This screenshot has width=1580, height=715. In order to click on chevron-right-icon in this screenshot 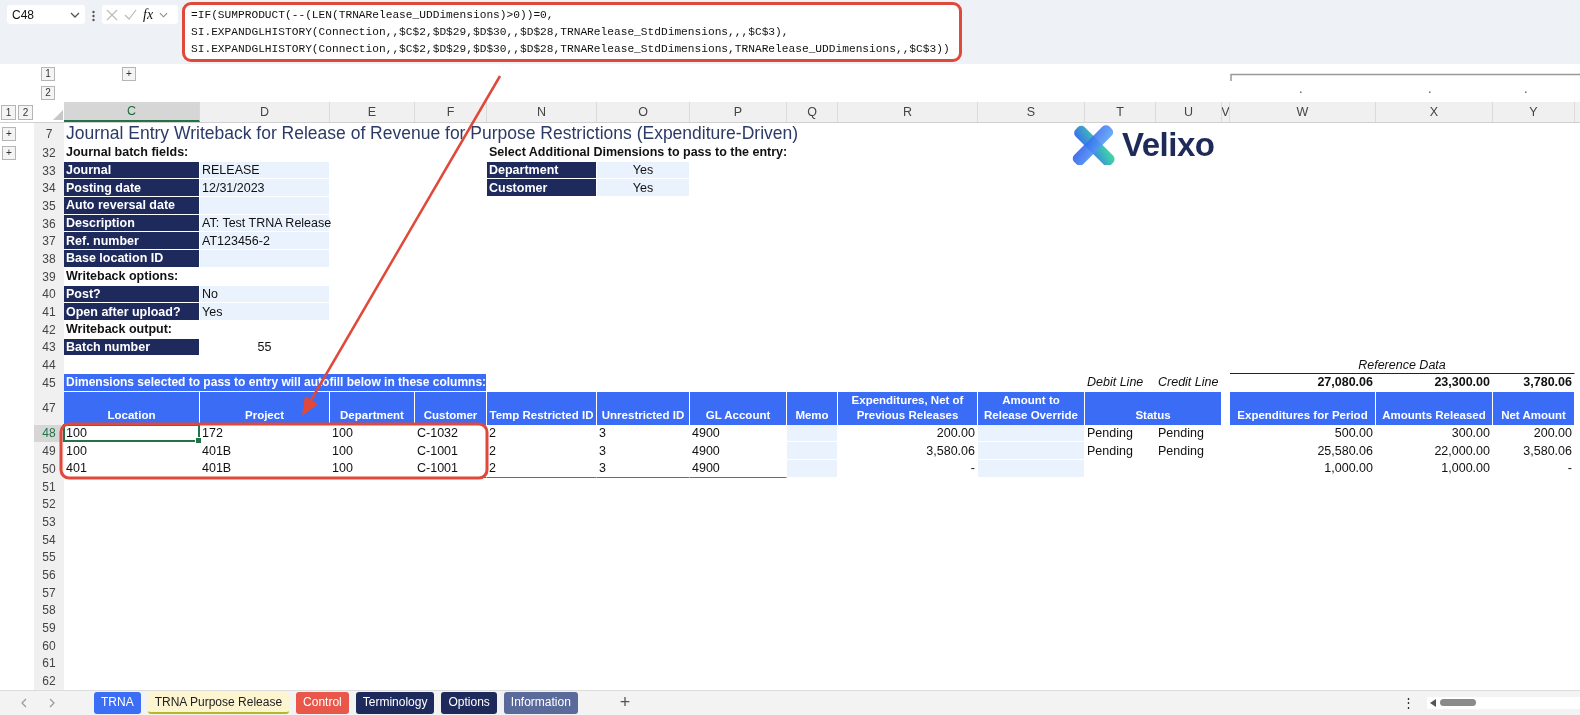, I will do `click(52, 702)`.